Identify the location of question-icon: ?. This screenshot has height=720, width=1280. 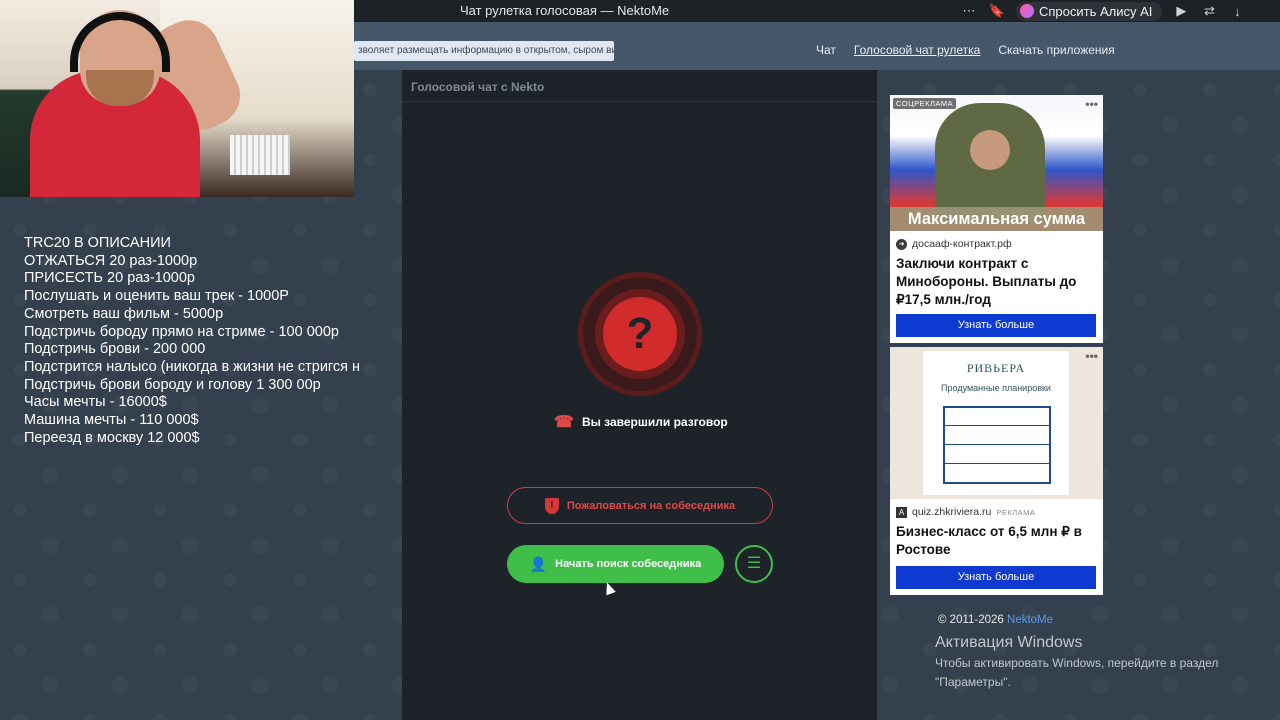
(640, 334).